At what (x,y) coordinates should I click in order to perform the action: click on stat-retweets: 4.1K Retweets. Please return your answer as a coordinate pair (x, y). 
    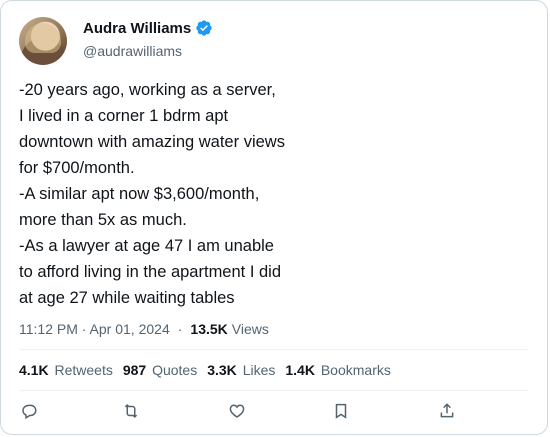
    Looking at the image, I should click on (66, 370).